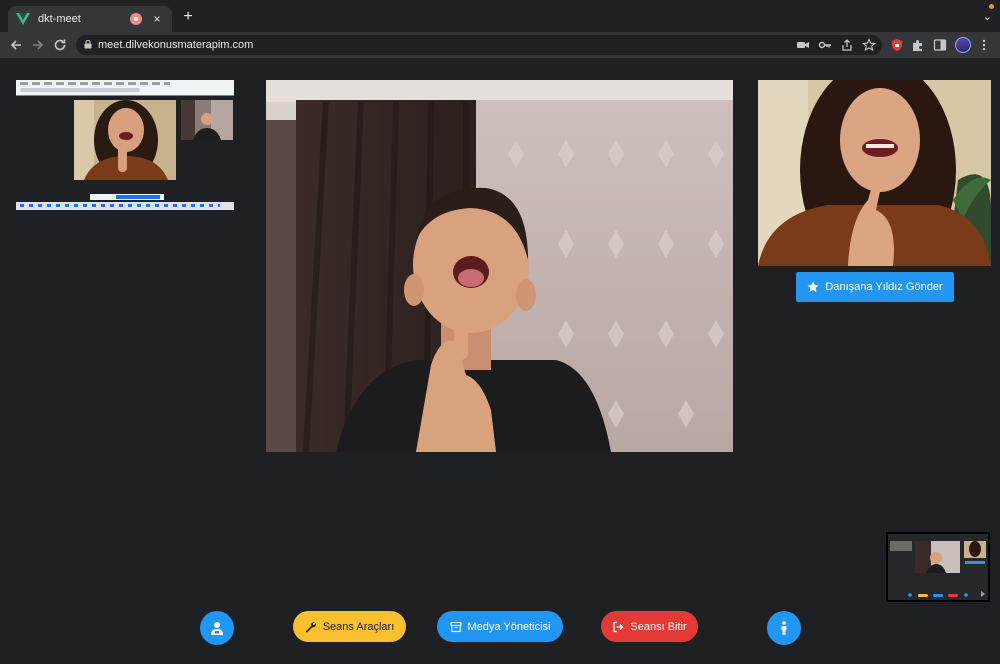 This screenshot has height=664, width=1000. Describe the element at coordinates (358, 626) in the screenshot. I see `session-tools-label: Seans Araçları` at that location.